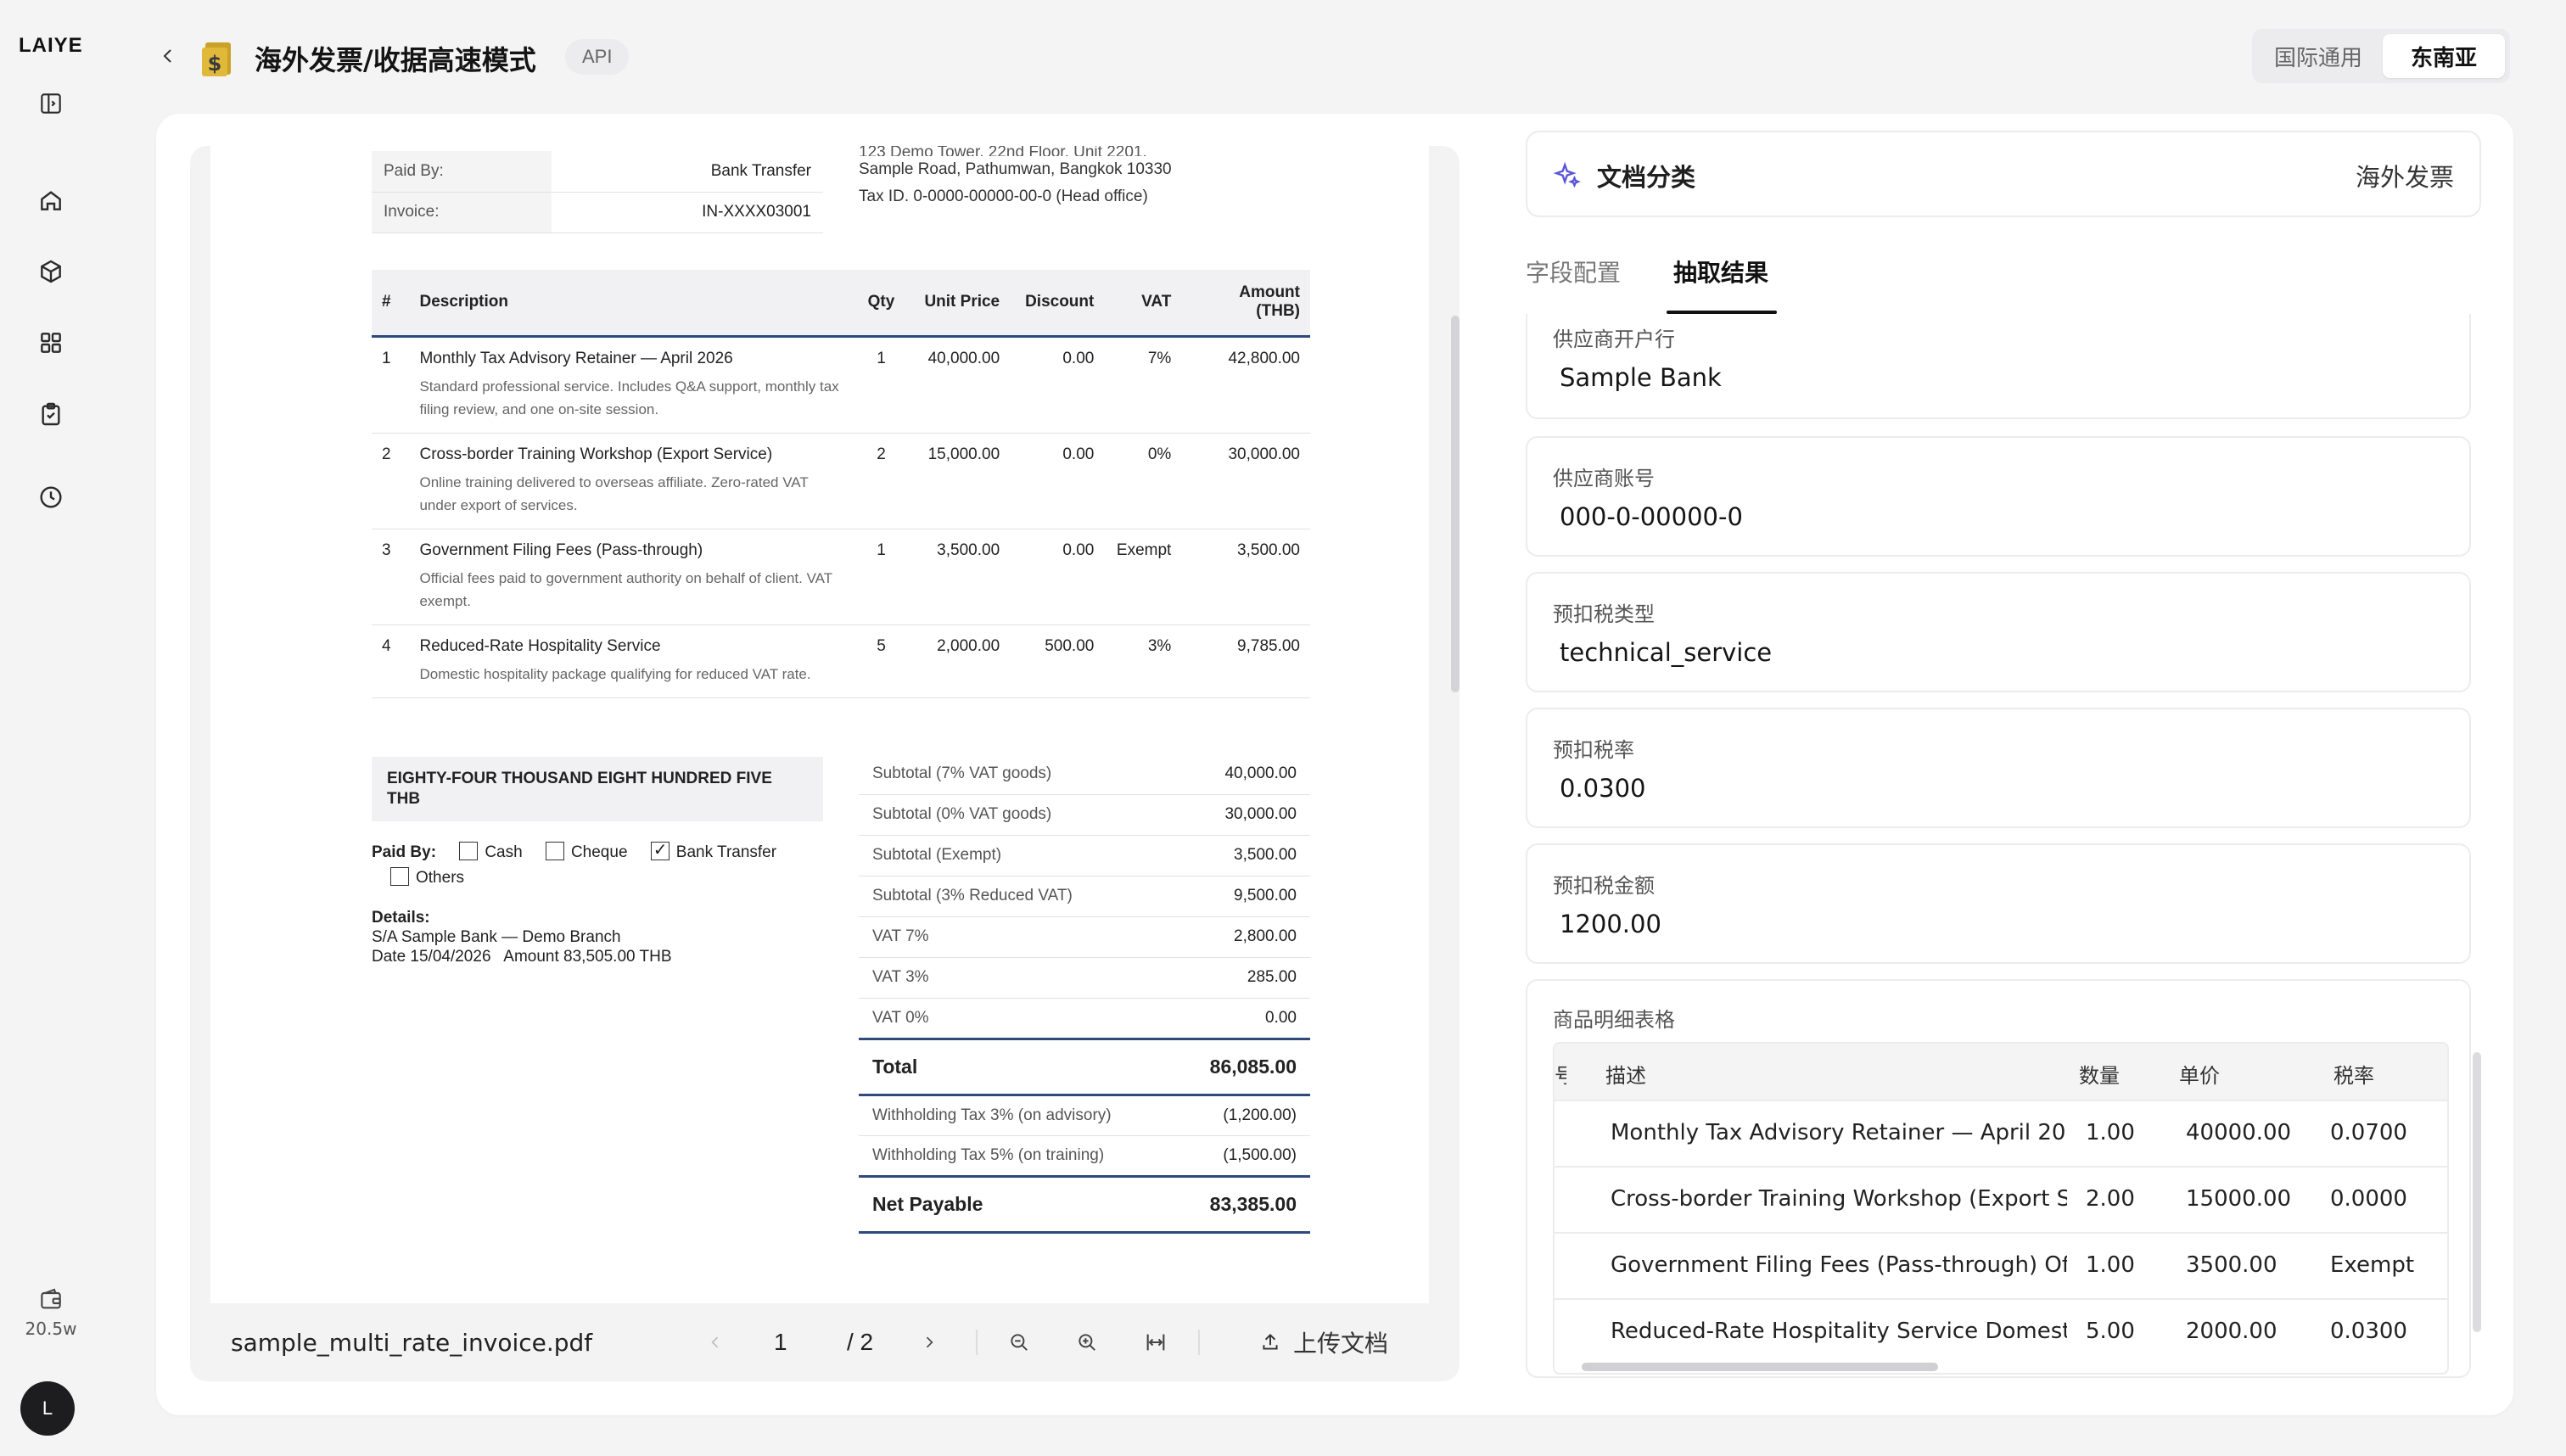 This screenshot has width=2566, height=1456. I want to click on region-option-international: 国际通用, so click(2318, 56).